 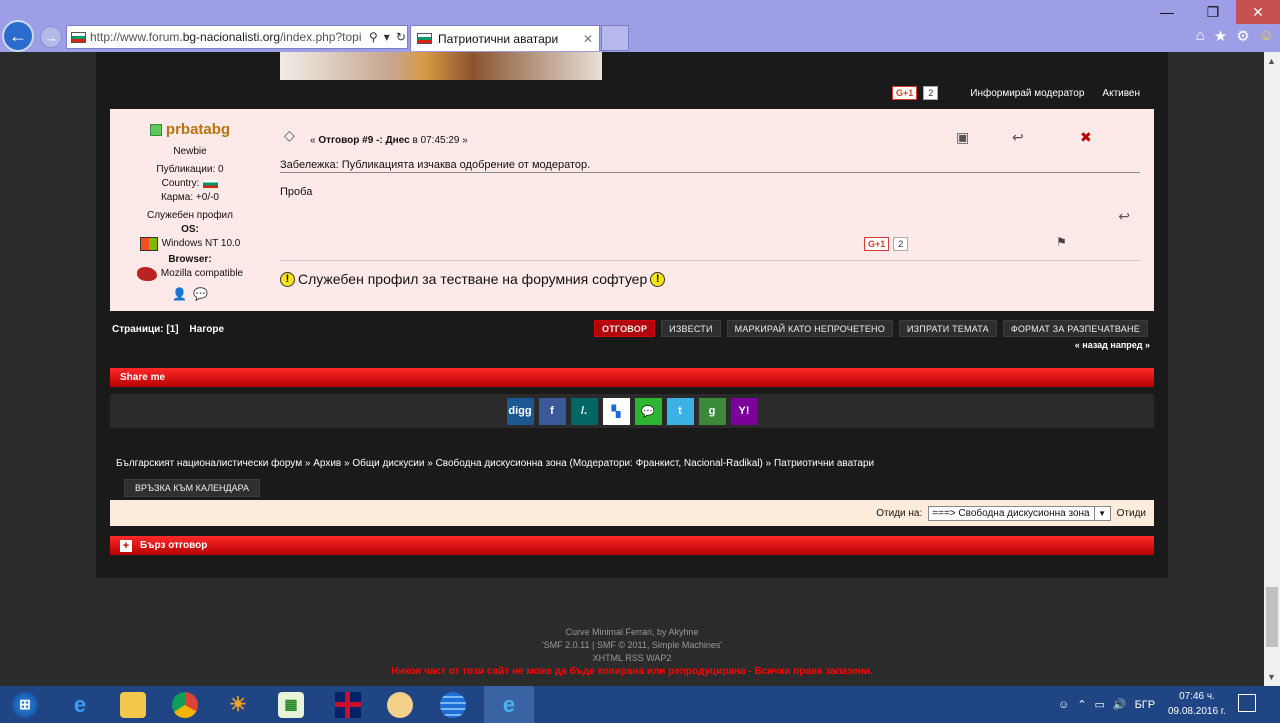 I want to click on chart-app-icon: ▦, so click(x=291, y=704).